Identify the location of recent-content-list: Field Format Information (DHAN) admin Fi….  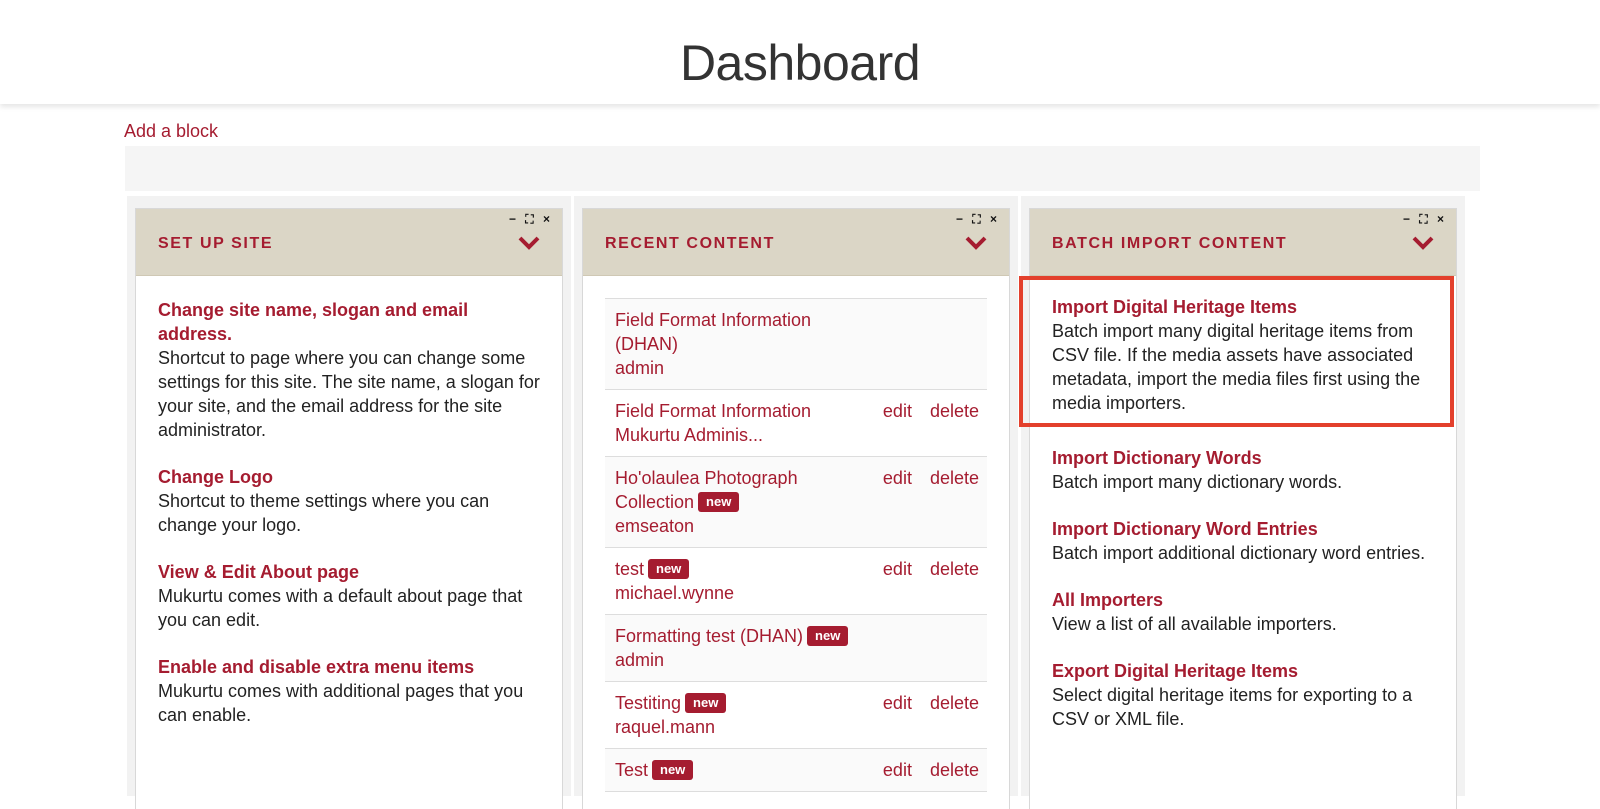
(796, 545).